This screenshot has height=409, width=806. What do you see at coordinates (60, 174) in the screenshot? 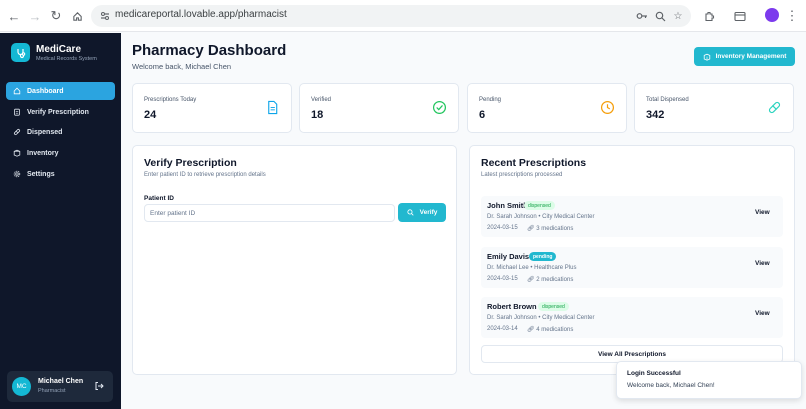
I see `sidebar-item-settings: Settings` at bounding box center [60, 174].